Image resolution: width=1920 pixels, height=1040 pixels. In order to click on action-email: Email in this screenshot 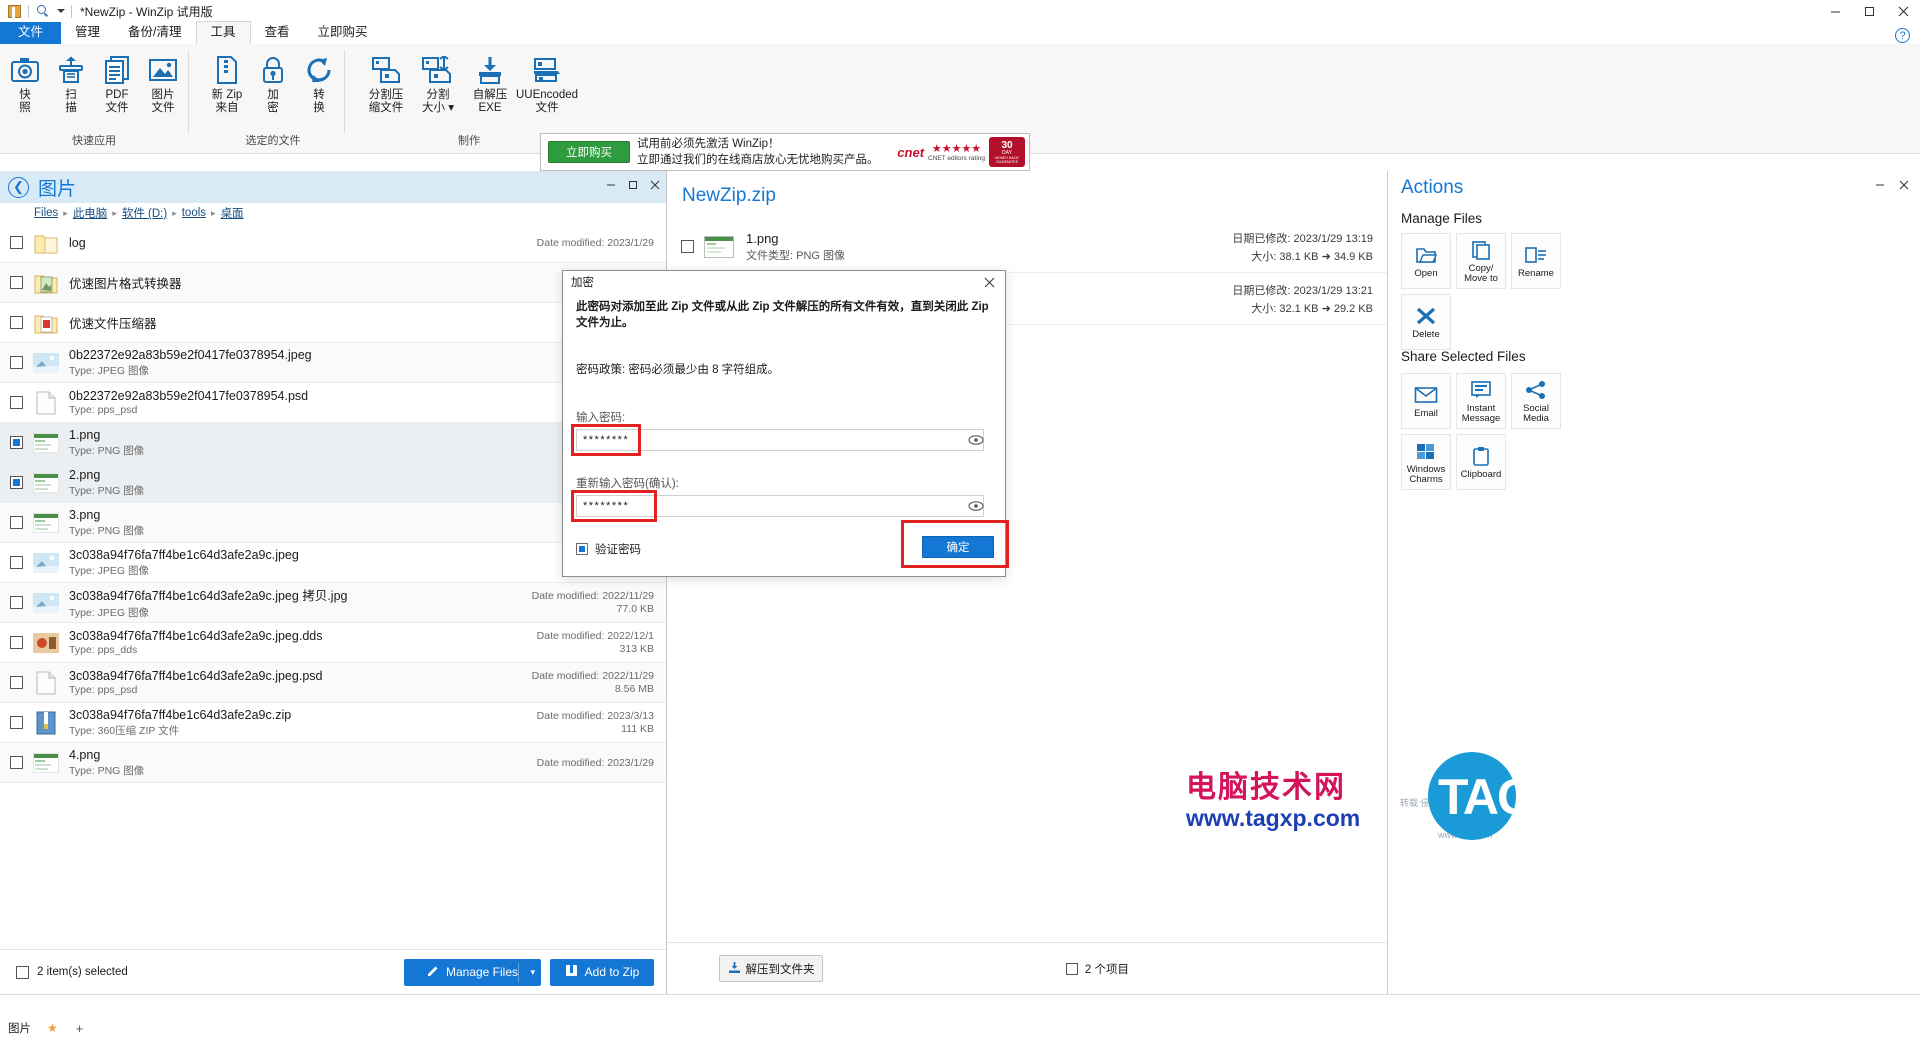, I will do `click(1426, 401)`.